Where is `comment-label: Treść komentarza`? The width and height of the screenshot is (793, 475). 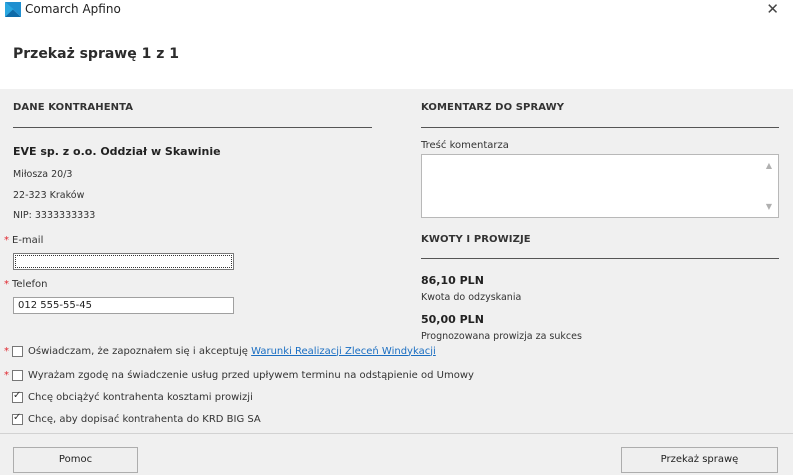
comment-label: Treść komentarza is located at coordinates (465, 145).